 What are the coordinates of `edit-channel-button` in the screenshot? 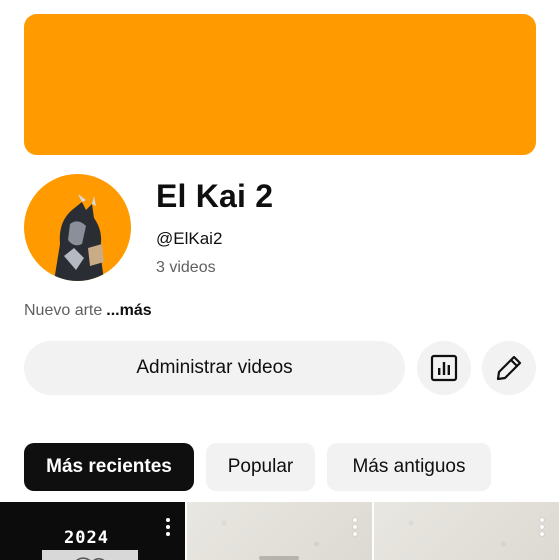 It's located at (509, 368).